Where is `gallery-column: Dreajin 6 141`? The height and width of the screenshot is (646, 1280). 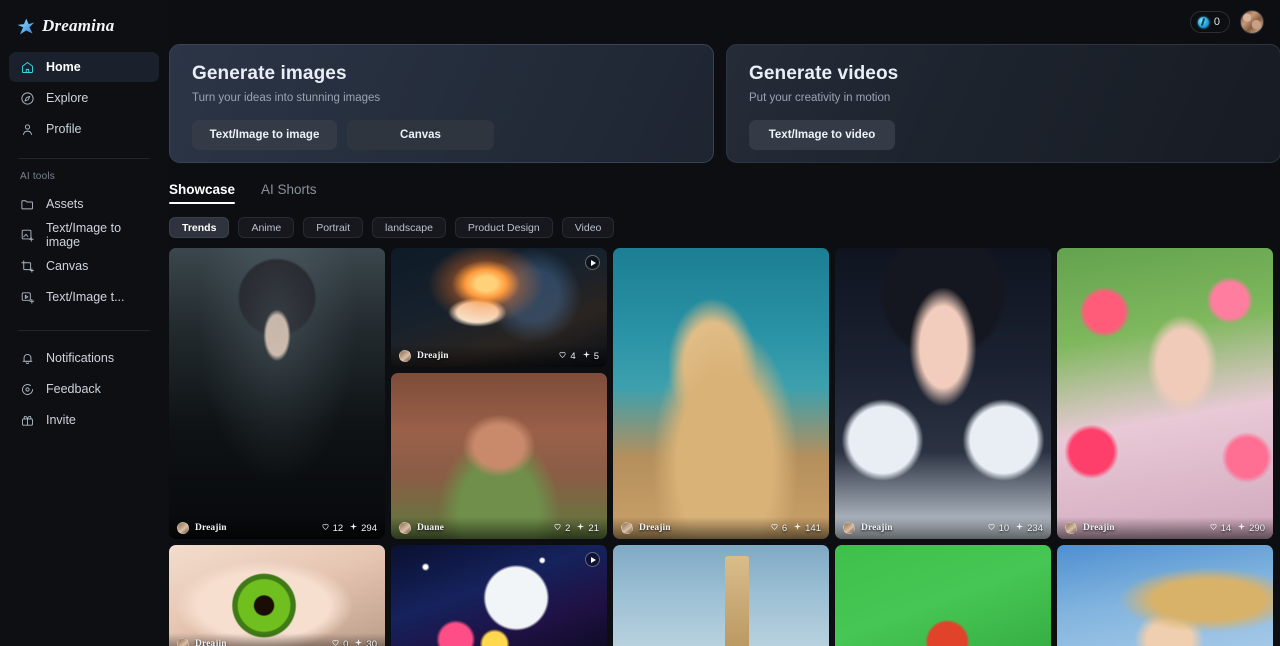
gallery-column: Dreajin 6 141 is located at coordinates (721, 447).